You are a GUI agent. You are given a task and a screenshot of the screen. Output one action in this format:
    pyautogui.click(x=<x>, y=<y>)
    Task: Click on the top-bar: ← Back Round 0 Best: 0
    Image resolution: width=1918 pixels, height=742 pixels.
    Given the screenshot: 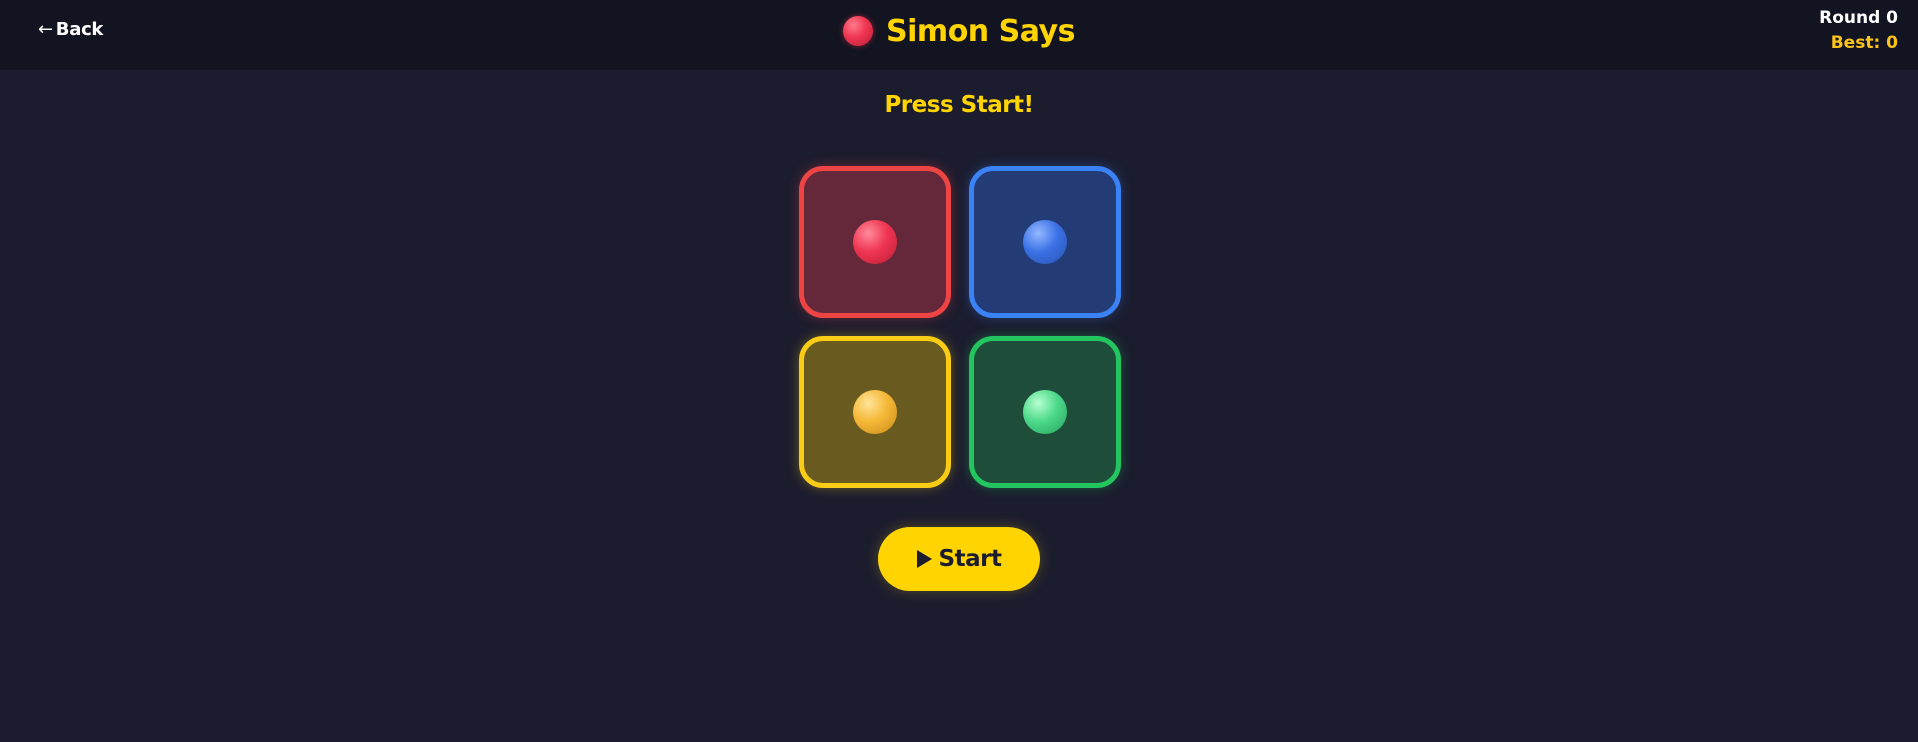 What is the action you would take?
    pyautogui.click(x=959, y=35)
    